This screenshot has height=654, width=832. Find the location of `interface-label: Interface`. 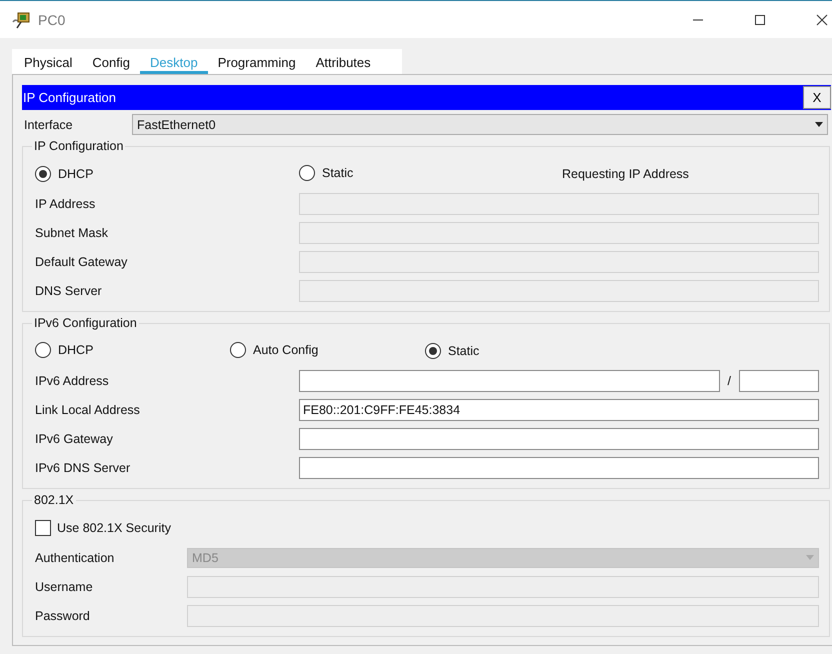

interface-label: Interface is located at coordinates (49, 125).